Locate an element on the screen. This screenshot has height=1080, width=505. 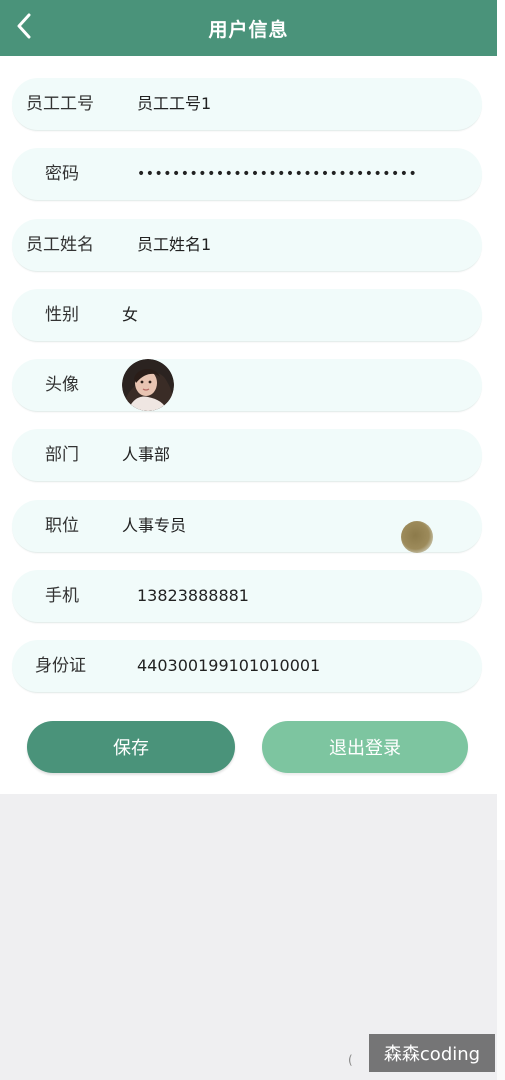
password-field: •••••••••••••••••••••••••••••••• is located at coordinates (277, 174).